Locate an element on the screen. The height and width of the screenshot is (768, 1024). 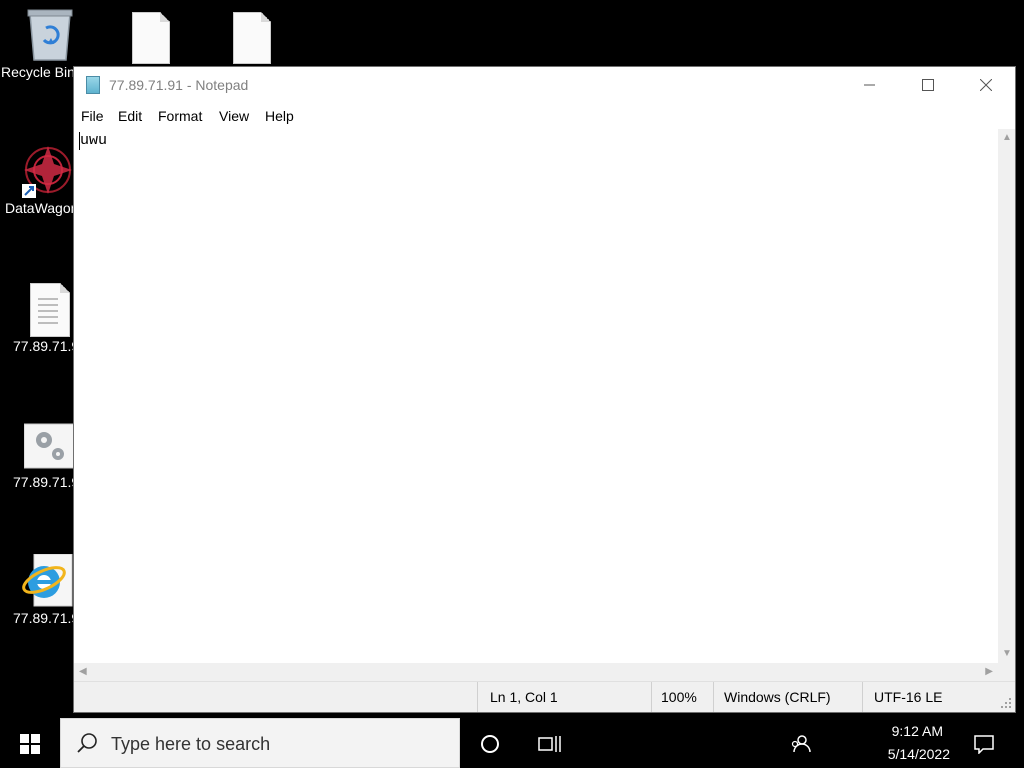
cortana-button is located at coordinates (490, 744).